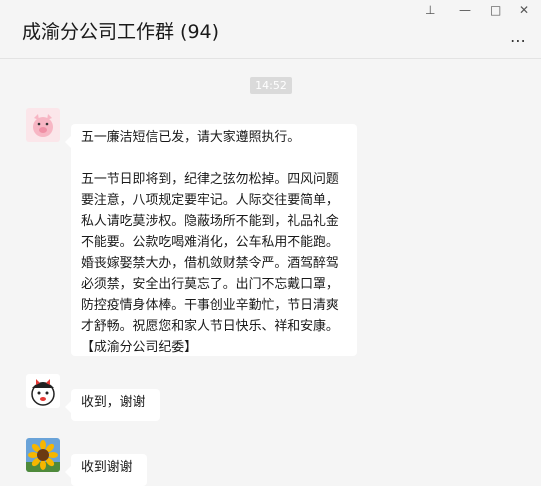 Image resolution: width=541 pixels, height=486 pixels. Describe the element at coordinates (120, 30) in the screenshot. I see `chat-title: 成渝分公司工作群 (94)` at that location.